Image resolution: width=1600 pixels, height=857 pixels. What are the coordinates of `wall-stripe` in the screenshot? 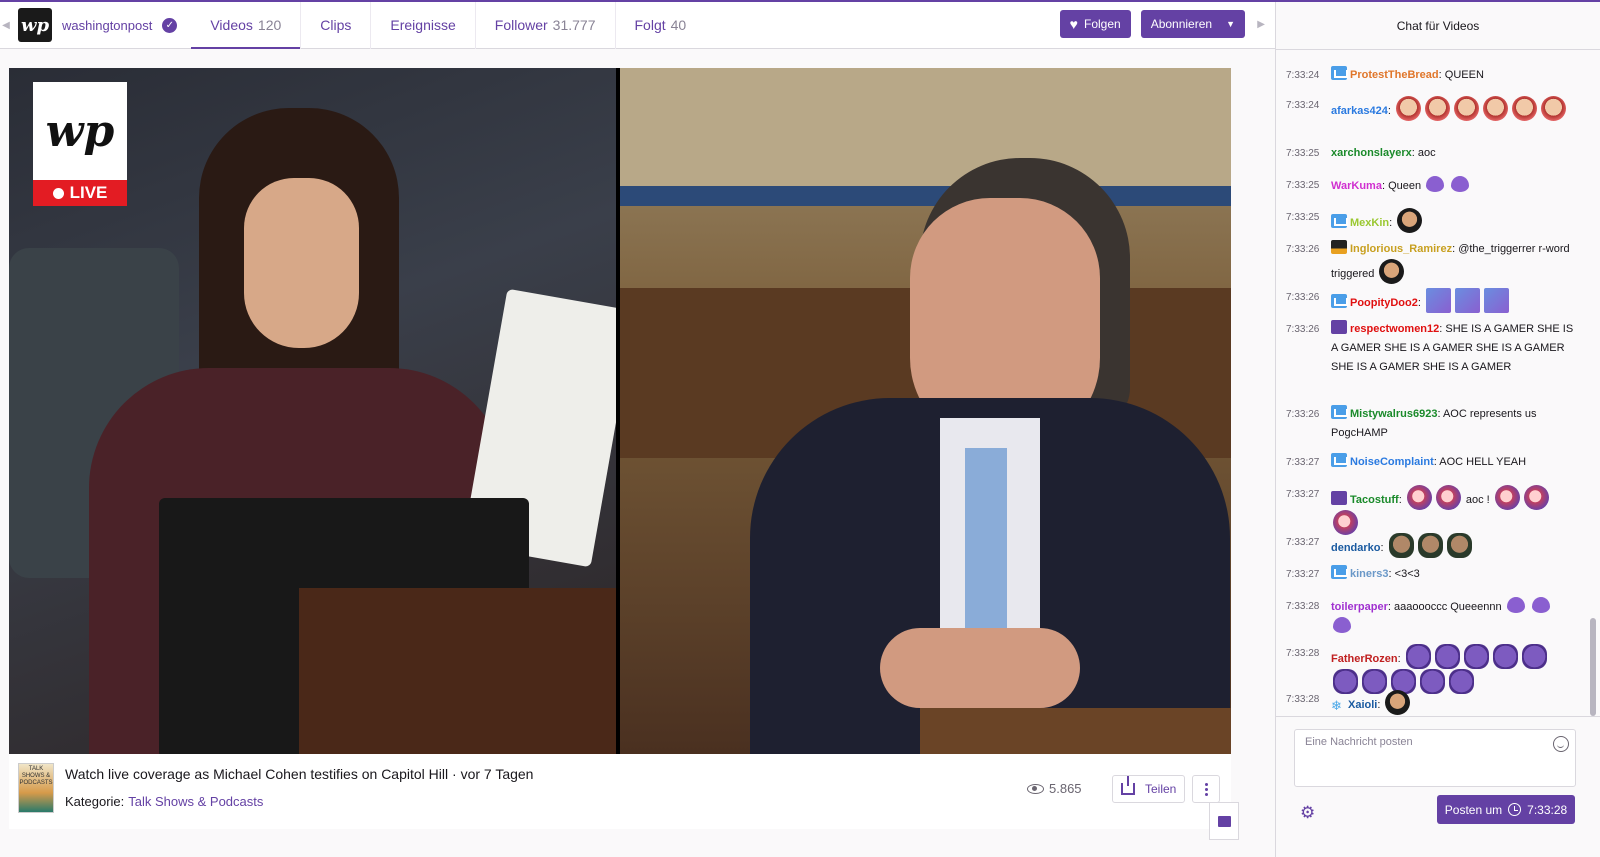 It's located at (925, 196).